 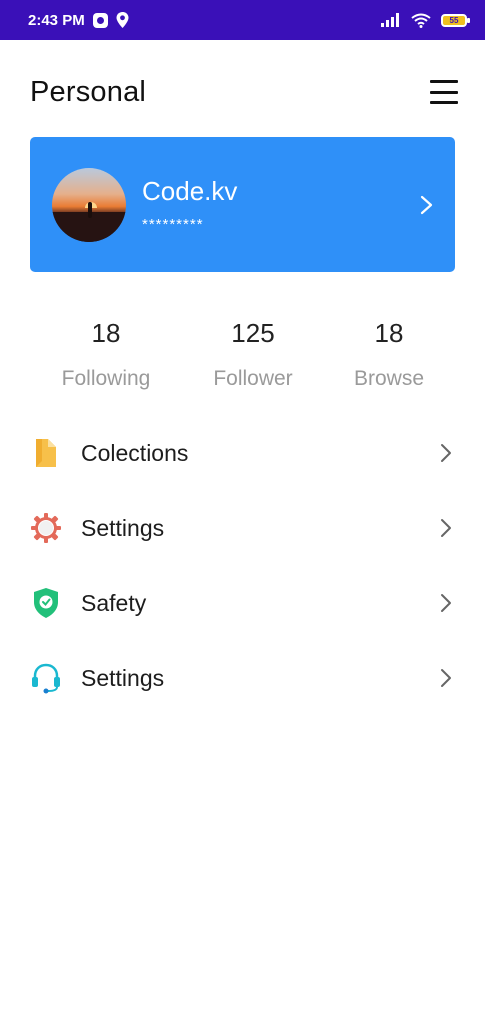 What do you see at coordinates (46, 603) in the screenshot?
I see `shield-icon` at bounding box center [46, 603].